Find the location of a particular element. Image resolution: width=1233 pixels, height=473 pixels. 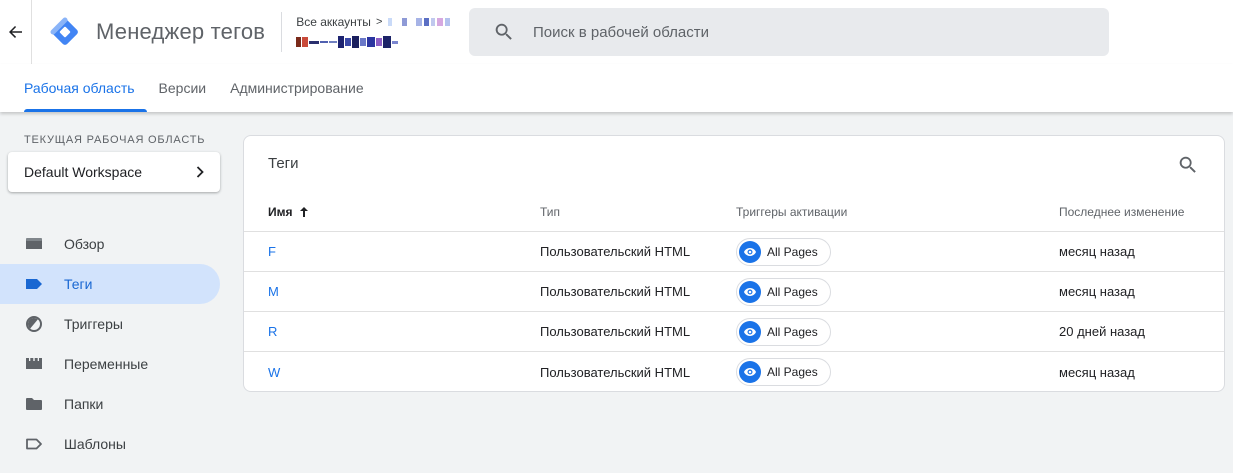

tag-name-link: M is located at coordinates (392, 291).